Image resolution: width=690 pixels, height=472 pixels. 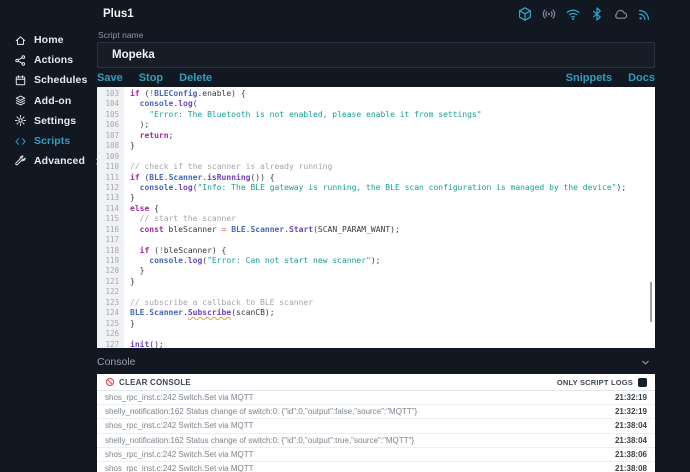 I want to click on line-number: 106, so click(x=112, y=125).